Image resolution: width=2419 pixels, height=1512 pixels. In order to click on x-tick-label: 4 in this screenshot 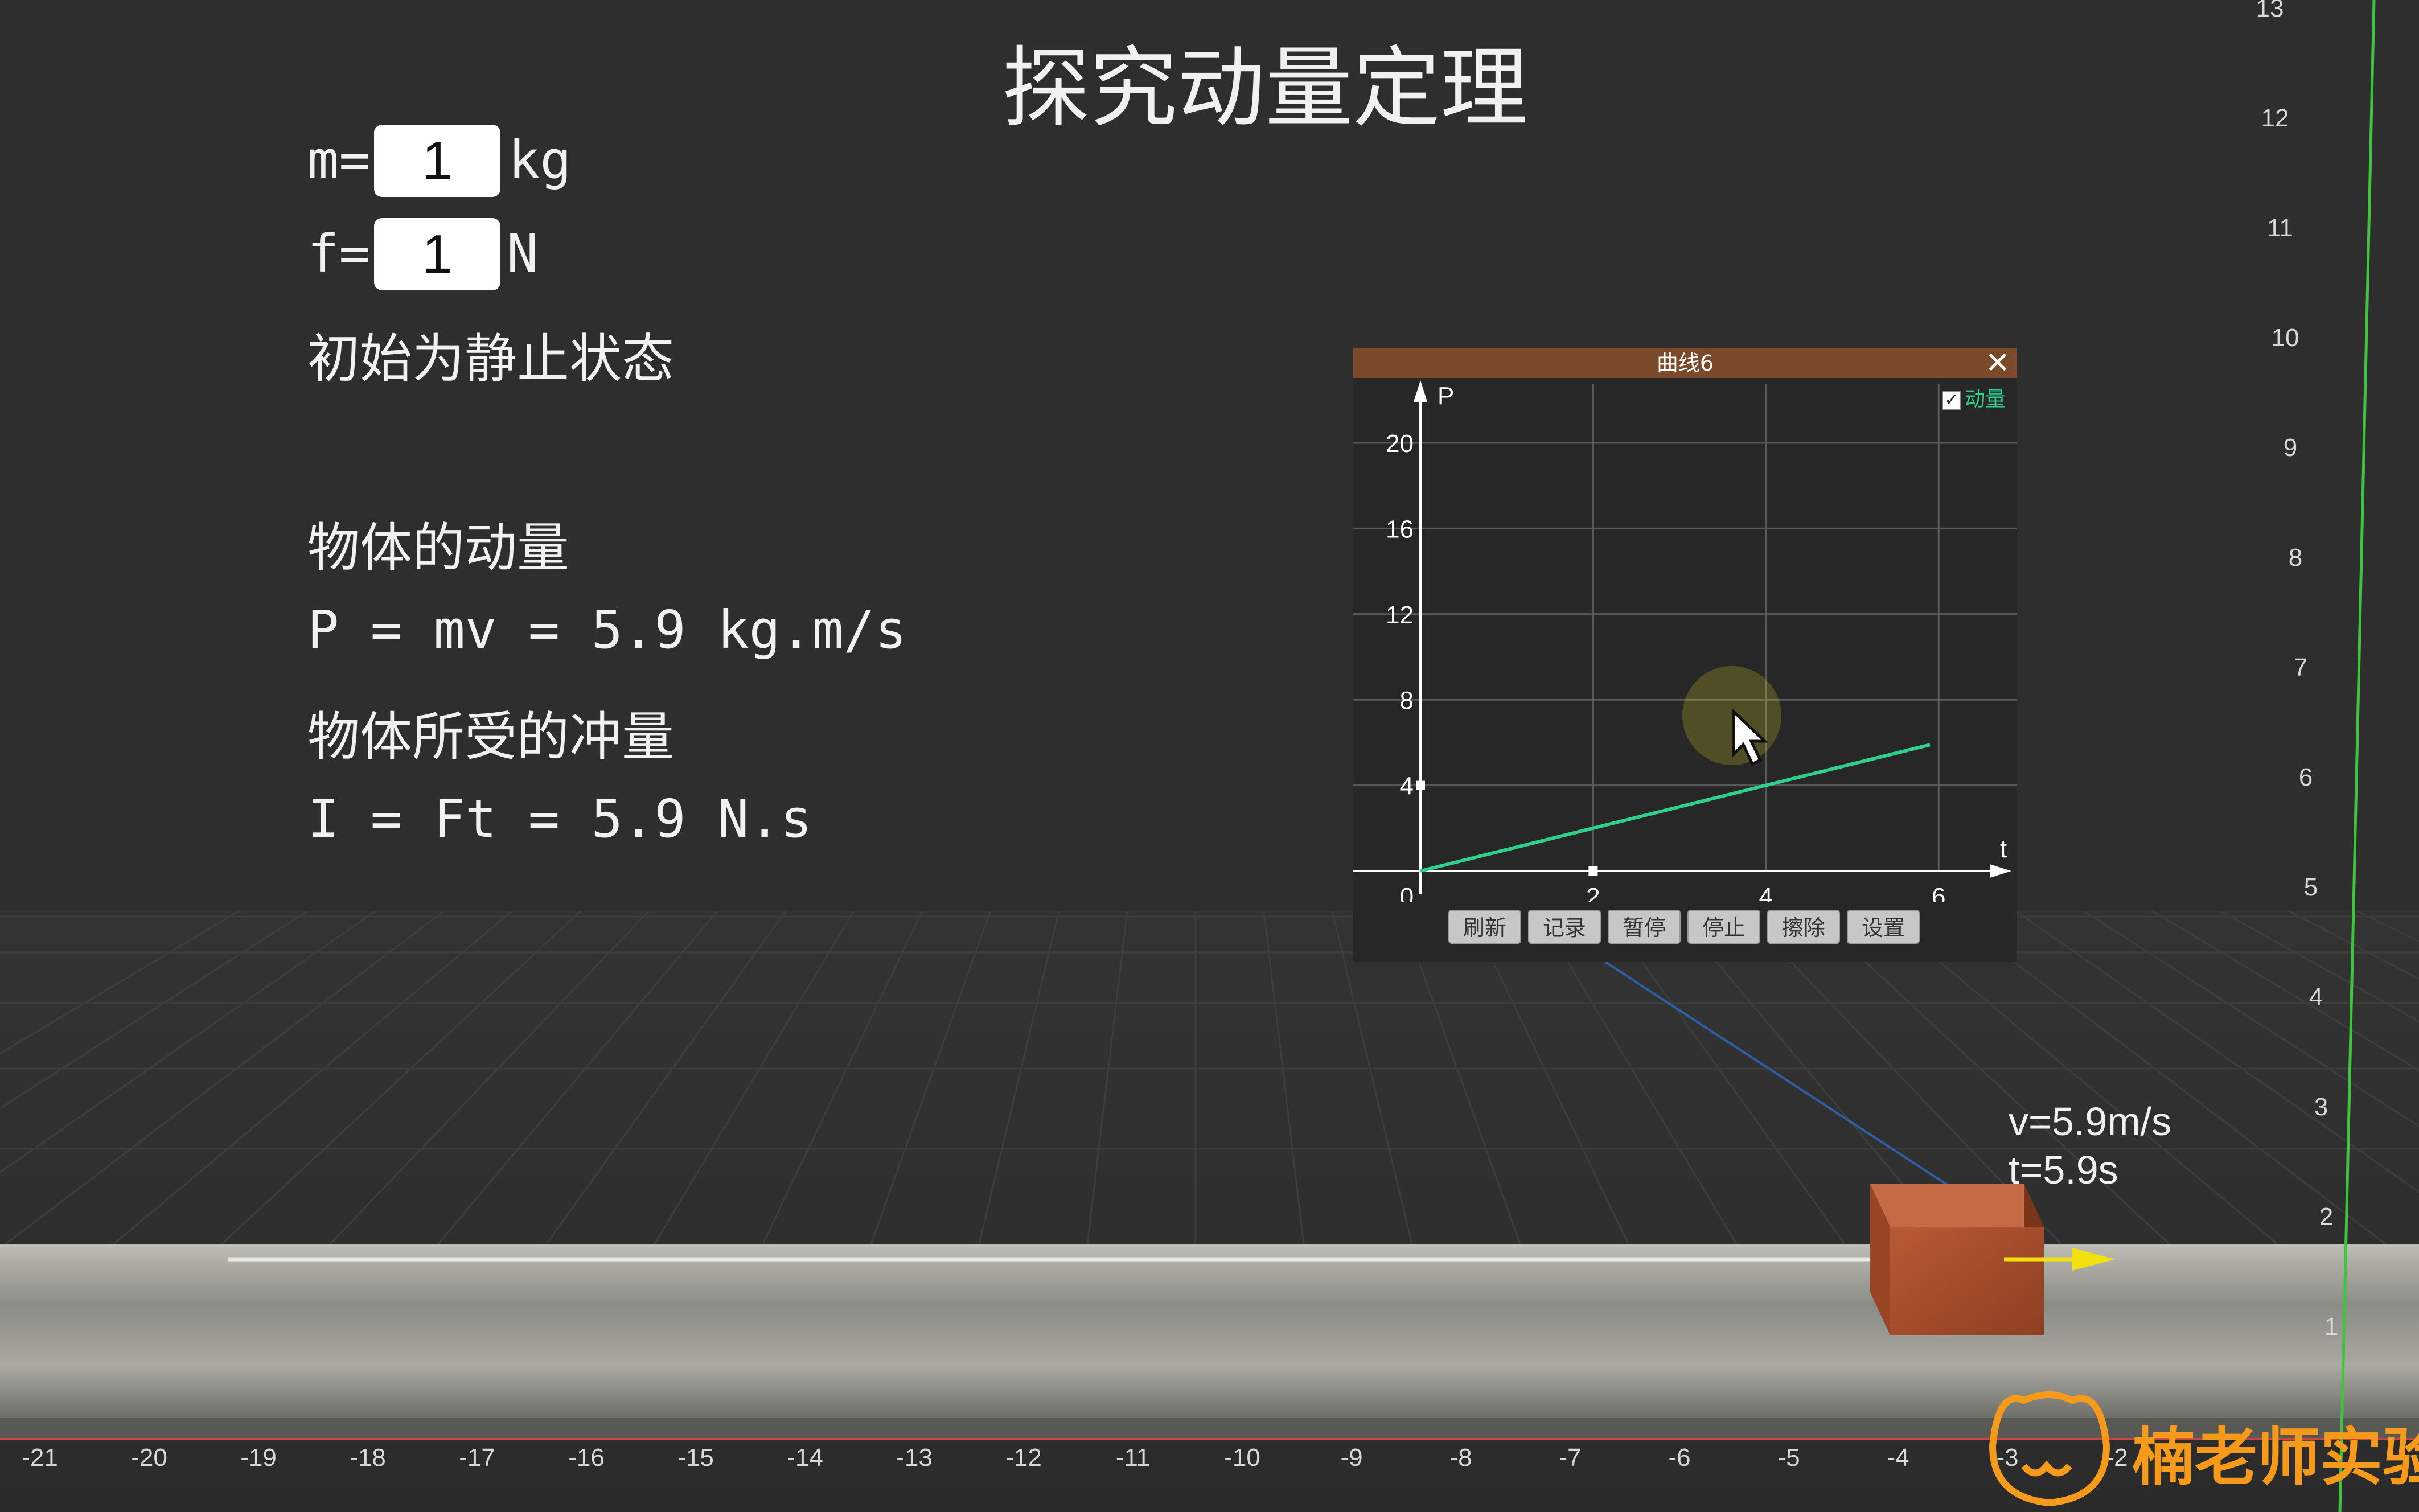, I will do `click(1766, 892)`.